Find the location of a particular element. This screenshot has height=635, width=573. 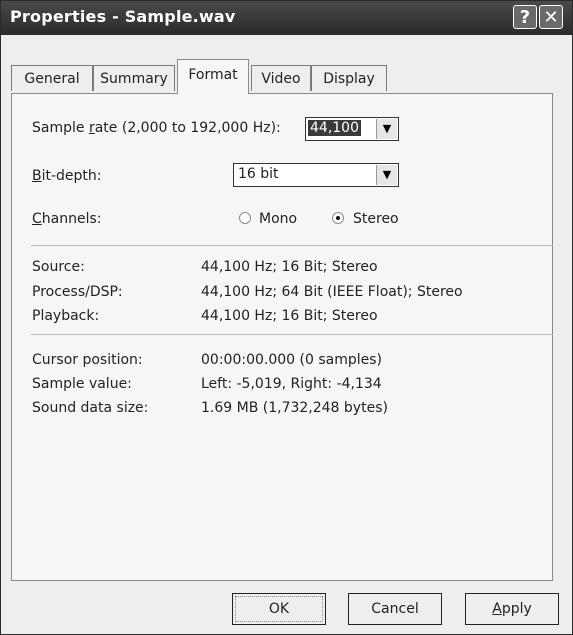

process-dsp-label: Process/DSP: is located at coordinates (77, 292).